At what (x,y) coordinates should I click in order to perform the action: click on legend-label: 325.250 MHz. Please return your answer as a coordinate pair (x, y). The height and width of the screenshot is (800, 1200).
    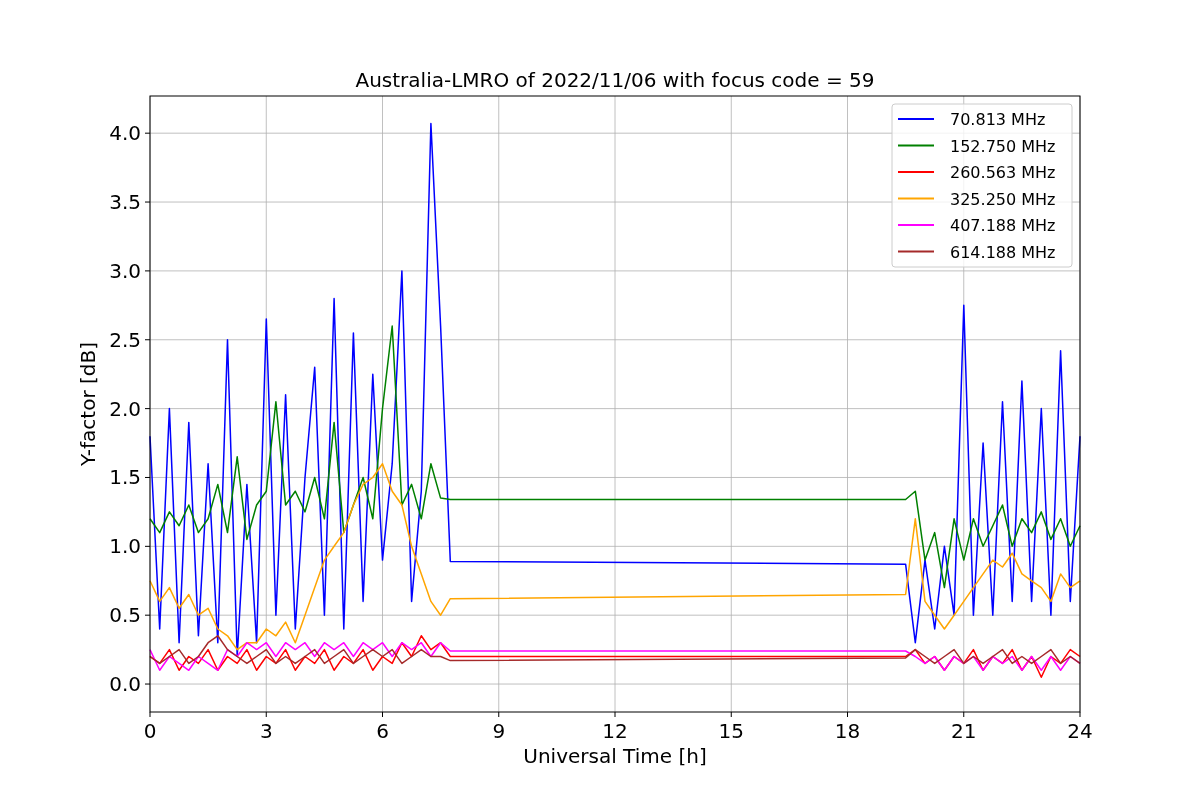
    Looking at the image, I should click on (1003, 199).